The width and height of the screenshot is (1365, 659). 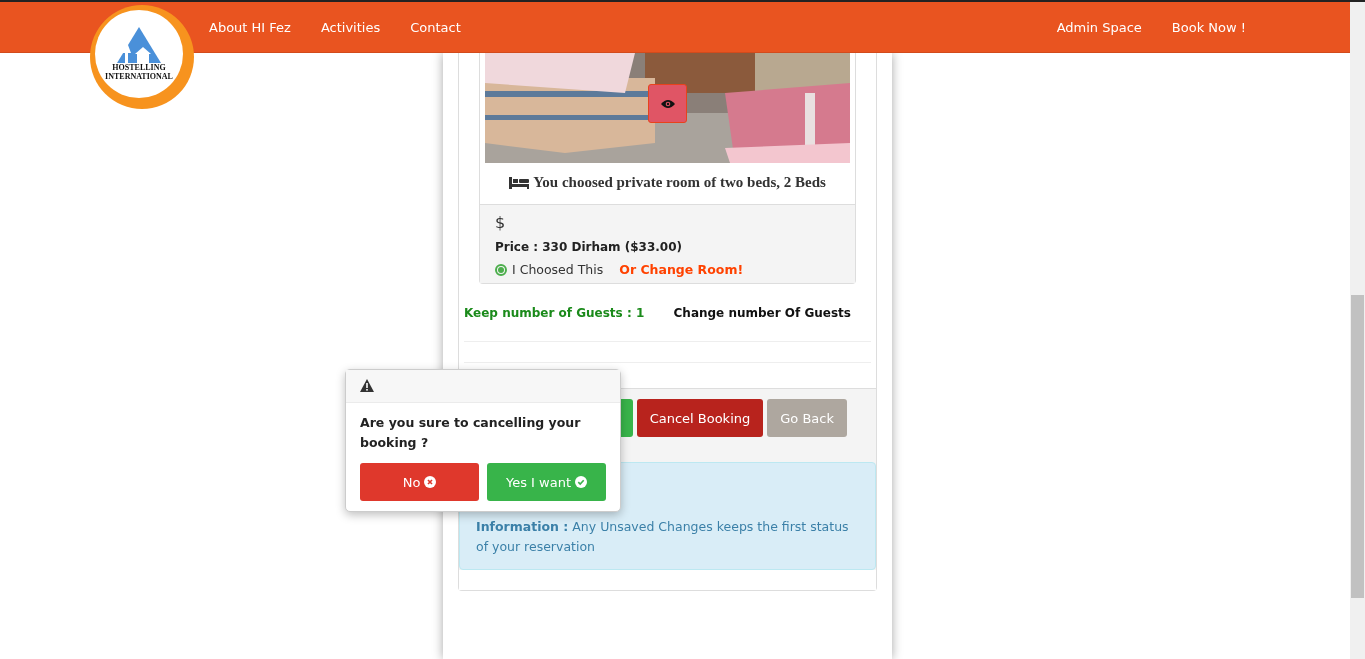 I want to click on change-room-link: Or Change Room!, so click(x=681, y=269).